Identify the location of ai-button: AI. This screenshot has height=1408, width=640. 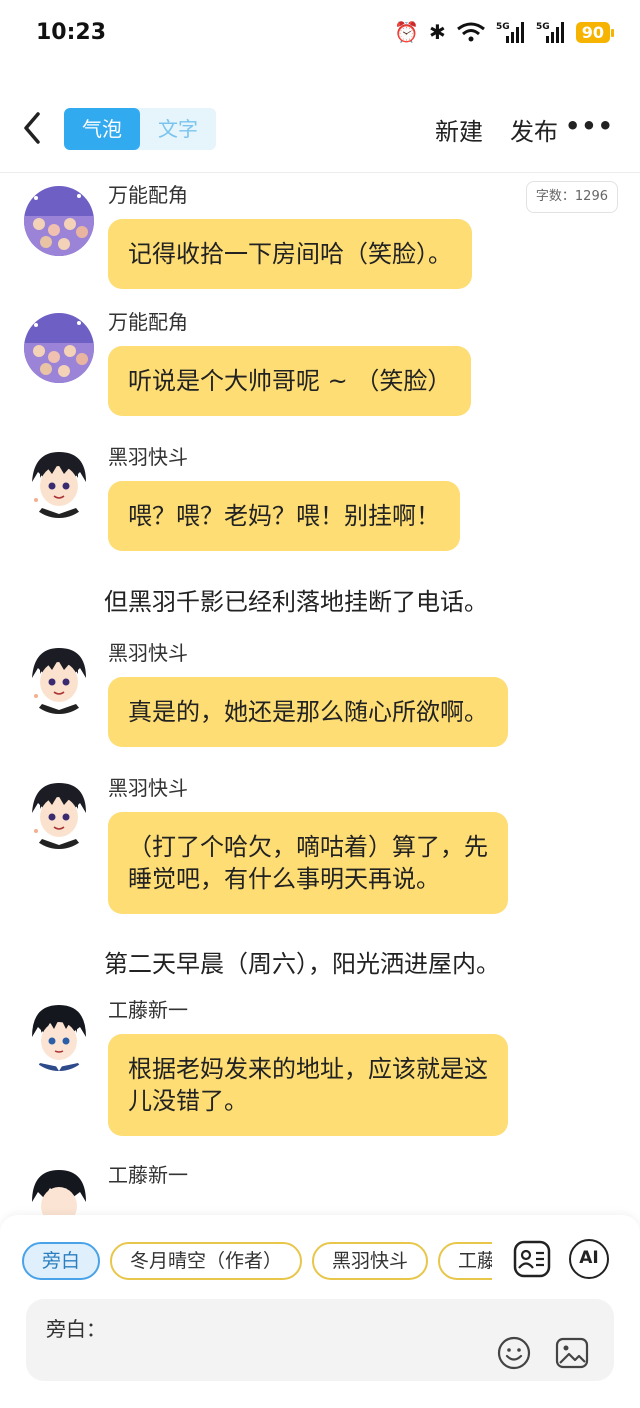
(589, 1259).